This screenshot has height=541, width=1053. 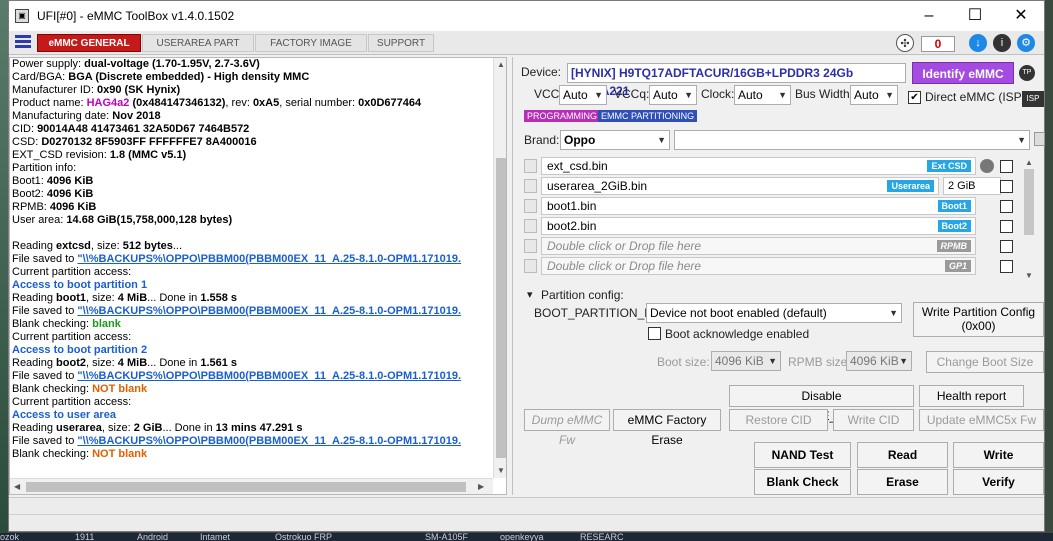 What do you see at coordinates (311, 43) in the screenshot?
I see `tab-factory-image: FACTORY IMAGE` at bounding box center [311, 43].